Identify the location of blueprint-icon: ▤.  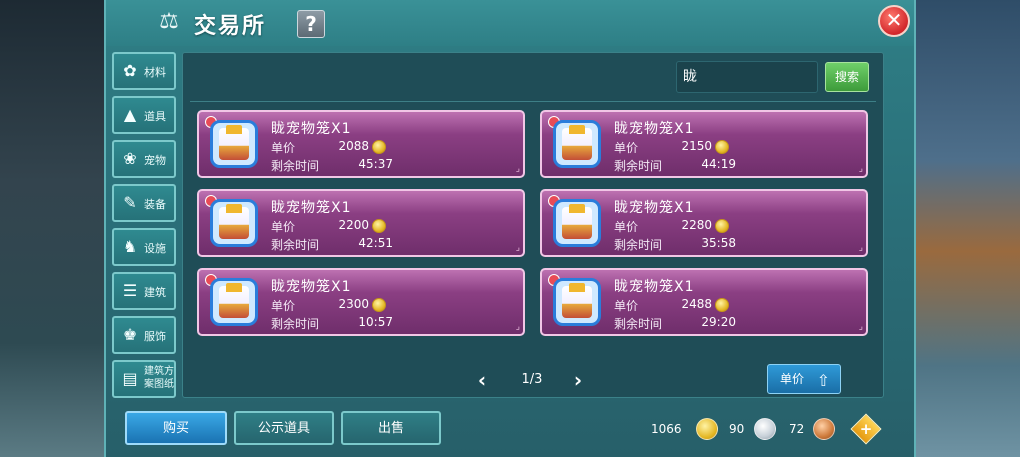
(130, 378).